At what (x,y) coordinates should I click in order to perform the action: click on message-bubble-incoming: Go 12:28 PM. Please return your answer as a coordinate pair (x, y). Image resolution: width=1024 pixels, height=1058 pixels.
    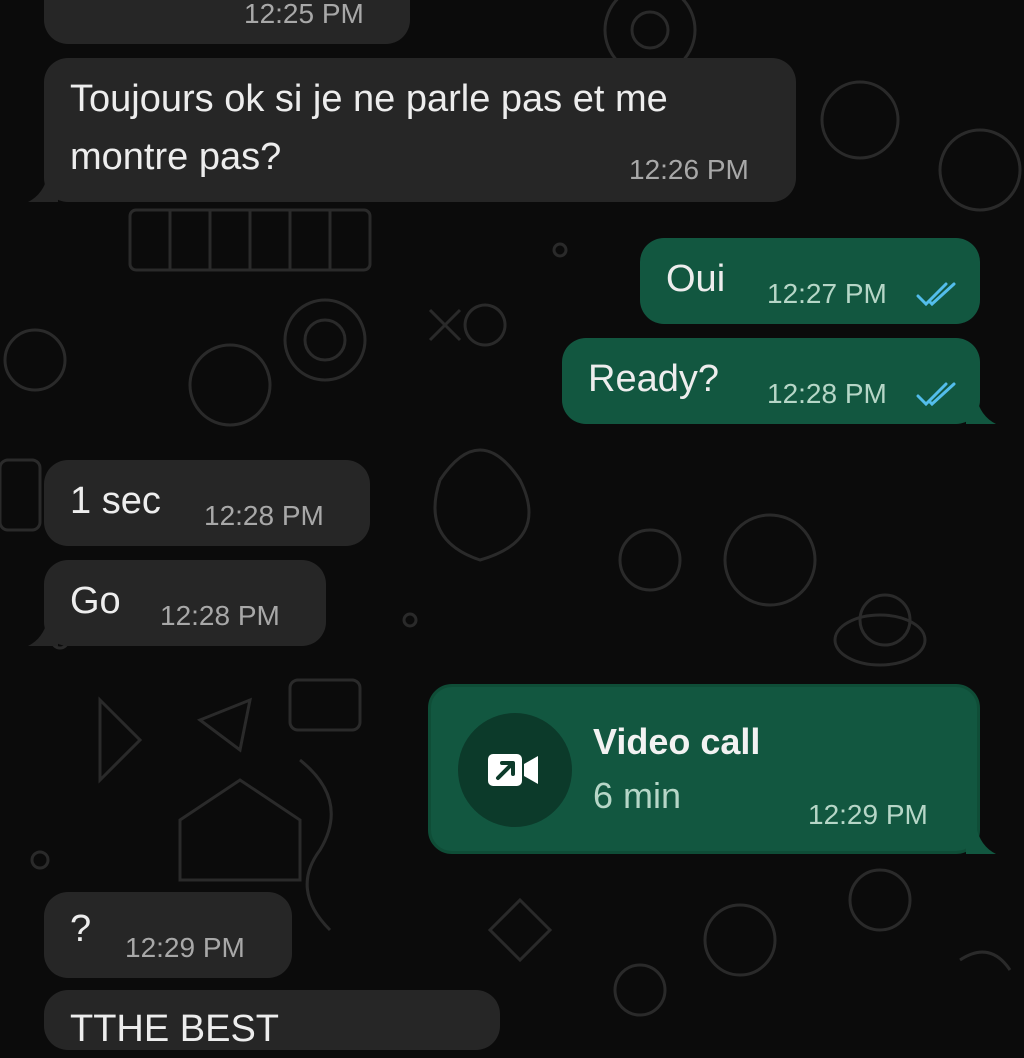
    Looking at the image, I should click on (185, 603).